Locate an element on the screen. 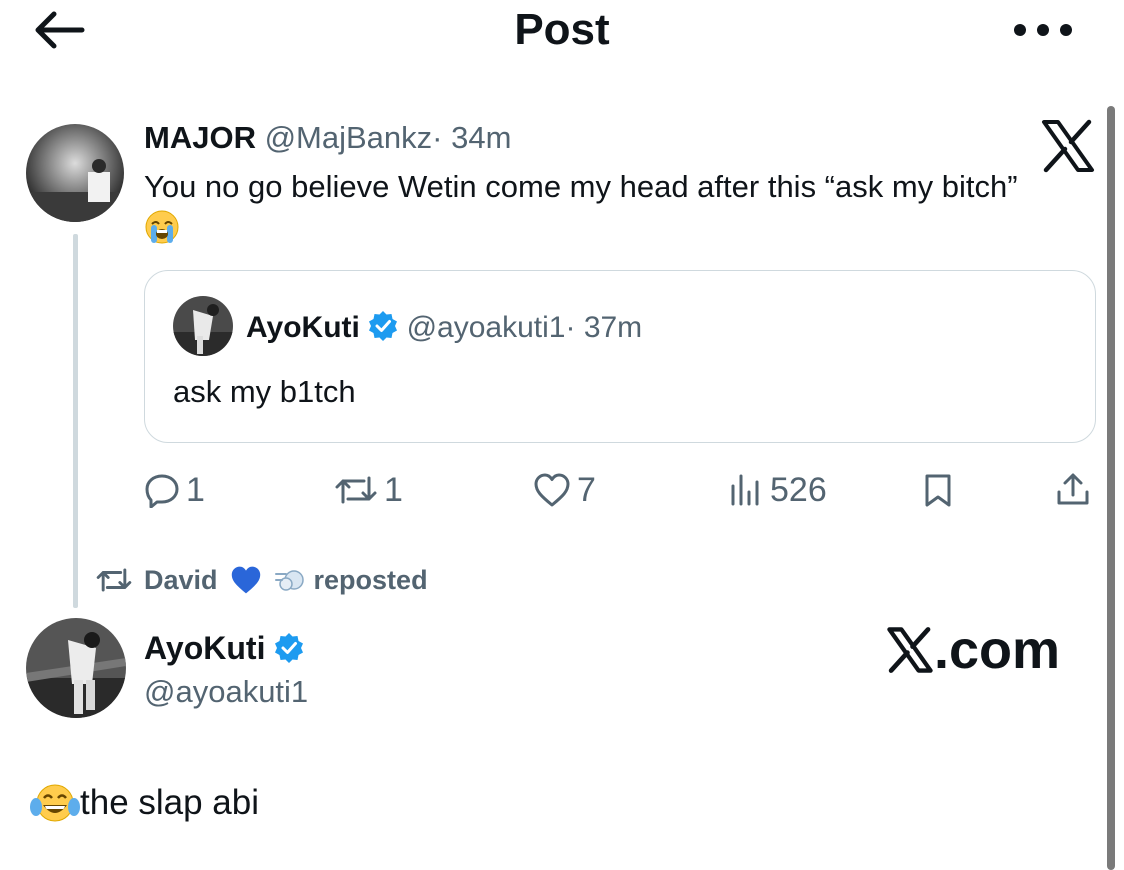  tears-of-joy-emoji-icon is located at coordinates (55, 803).